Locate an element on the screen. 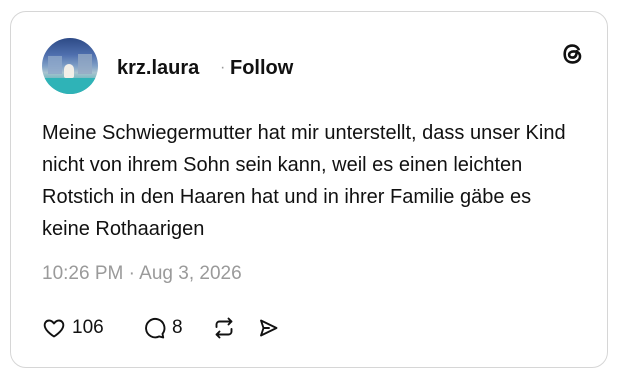 The width and height of the screenshot is (620, 380). post-timestamp: 10:26 PM · Aug 3, 2026 is located at coordinates (142, 273).